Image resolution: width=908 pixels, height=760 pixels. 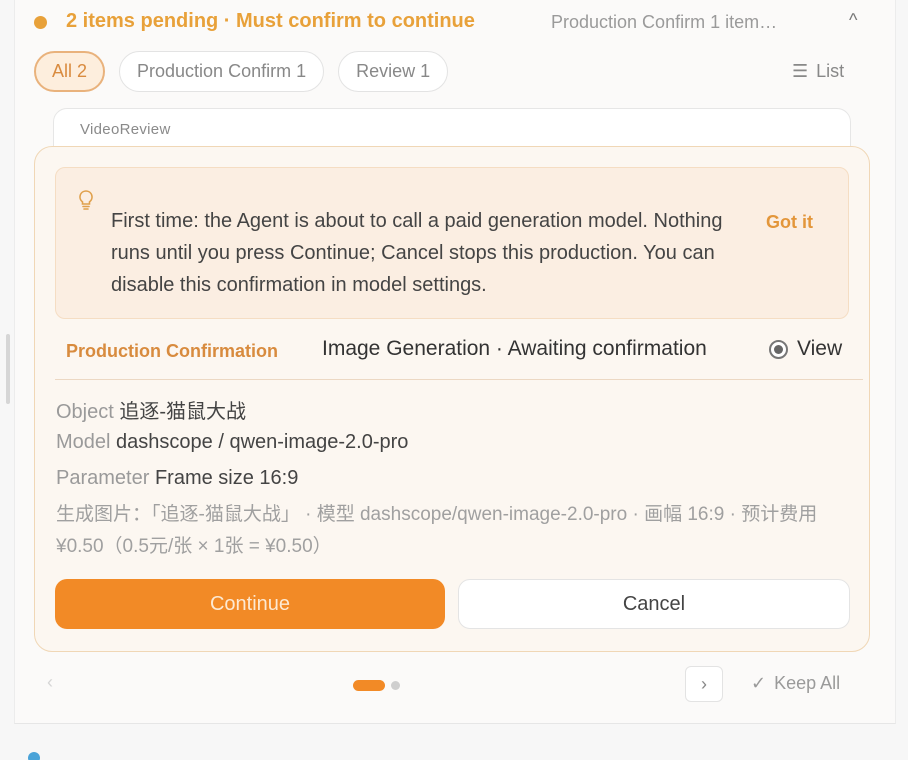 What do you see at coordinates (807, 683) in the screenshot?
I see `keep-all-label: Keep All` at bounding box center [807, 683].